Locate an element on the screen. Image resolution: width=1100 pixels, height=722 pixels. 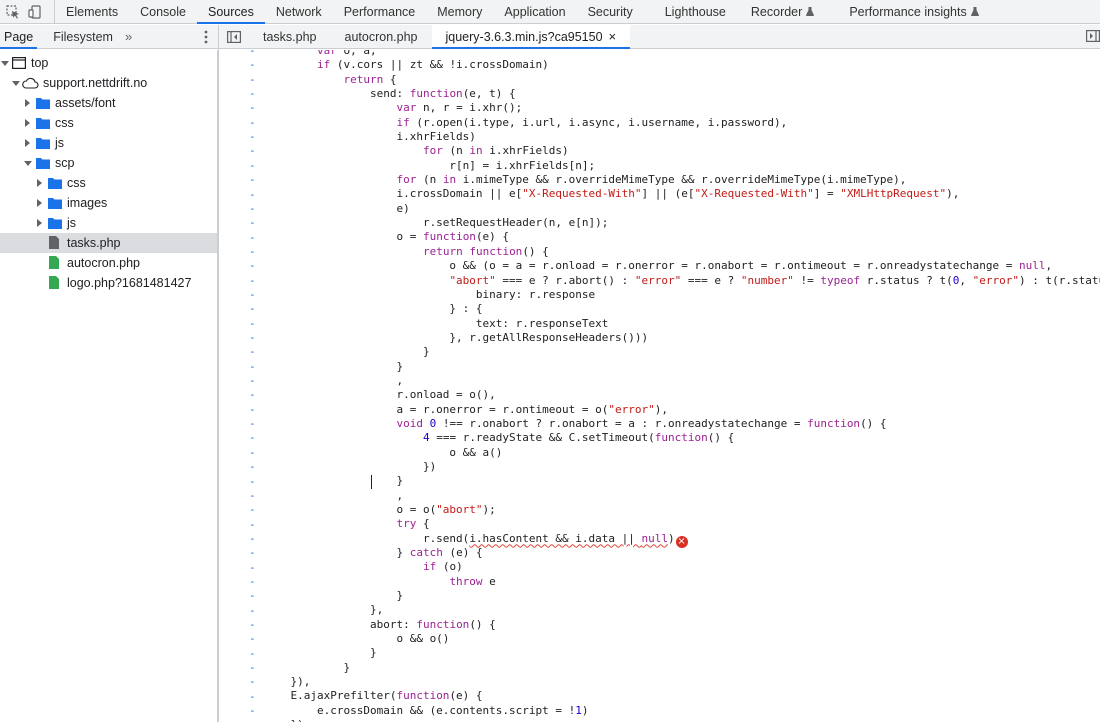
code-line: abort: function() { is located at coordinates (682, 625).